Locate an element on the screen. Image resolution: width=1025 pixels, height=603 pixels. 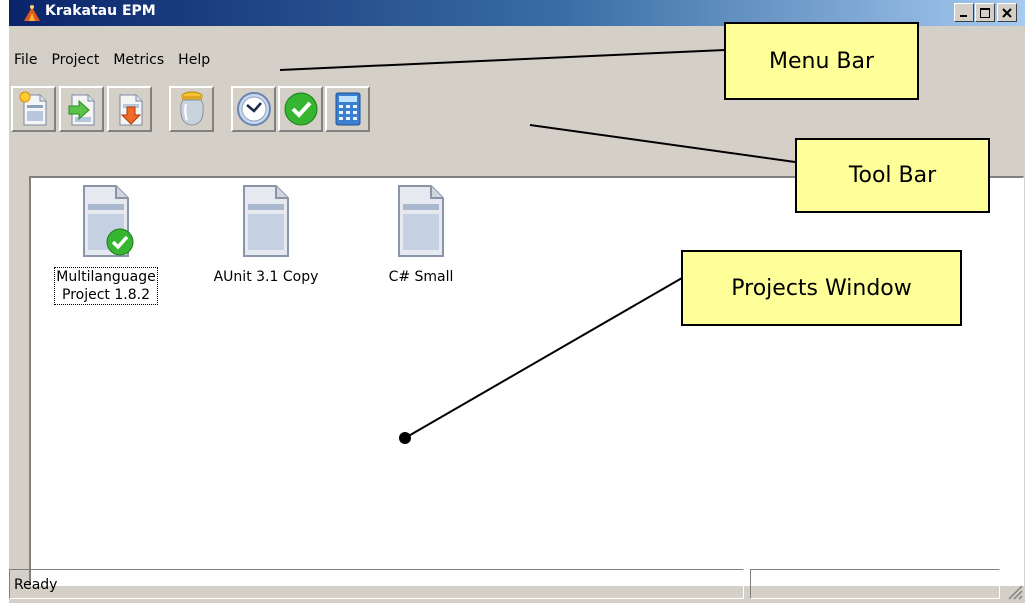
new-project-icon is located at coordinates (32, 108).